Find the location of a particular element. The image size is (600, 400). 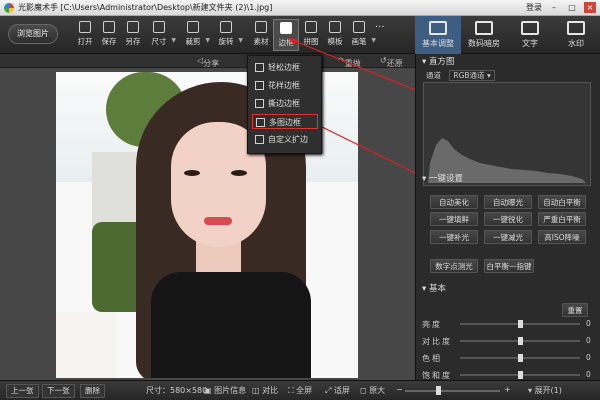

channel-value: RGB通道 is located at coordinates (469, 75).